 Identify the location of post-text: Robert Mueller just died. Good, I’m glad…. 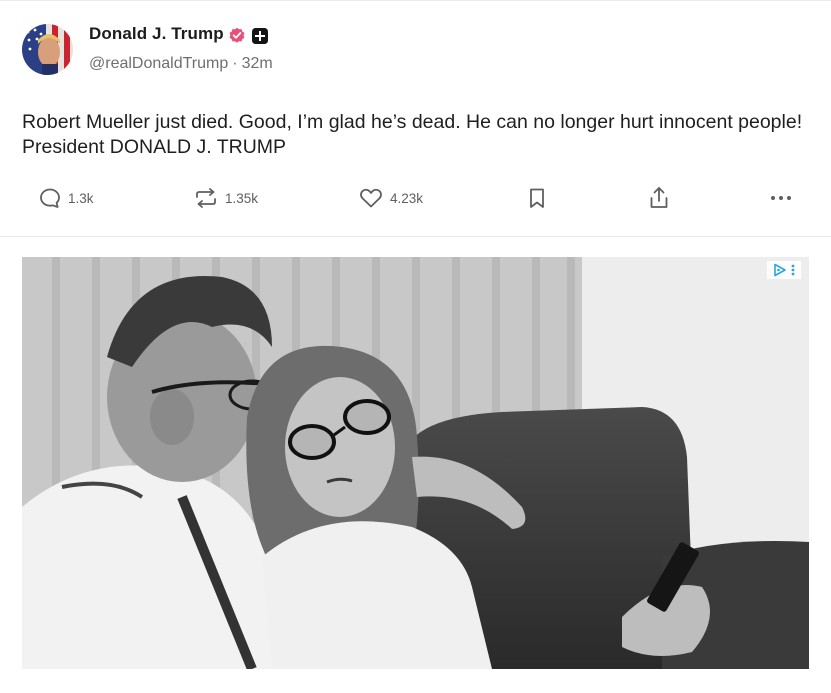
(412, 134).